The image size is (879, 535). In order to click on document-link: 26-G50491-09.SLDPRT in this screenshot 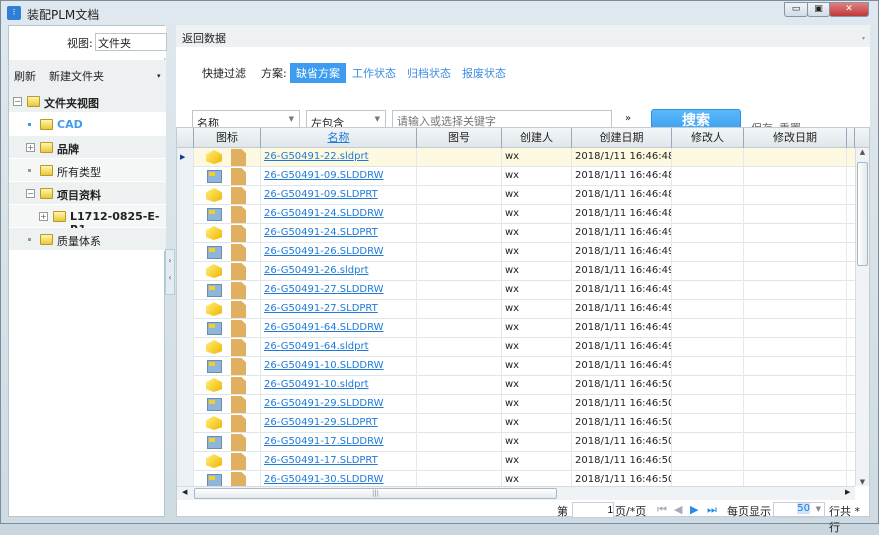, I will do `click(321, 194)`.